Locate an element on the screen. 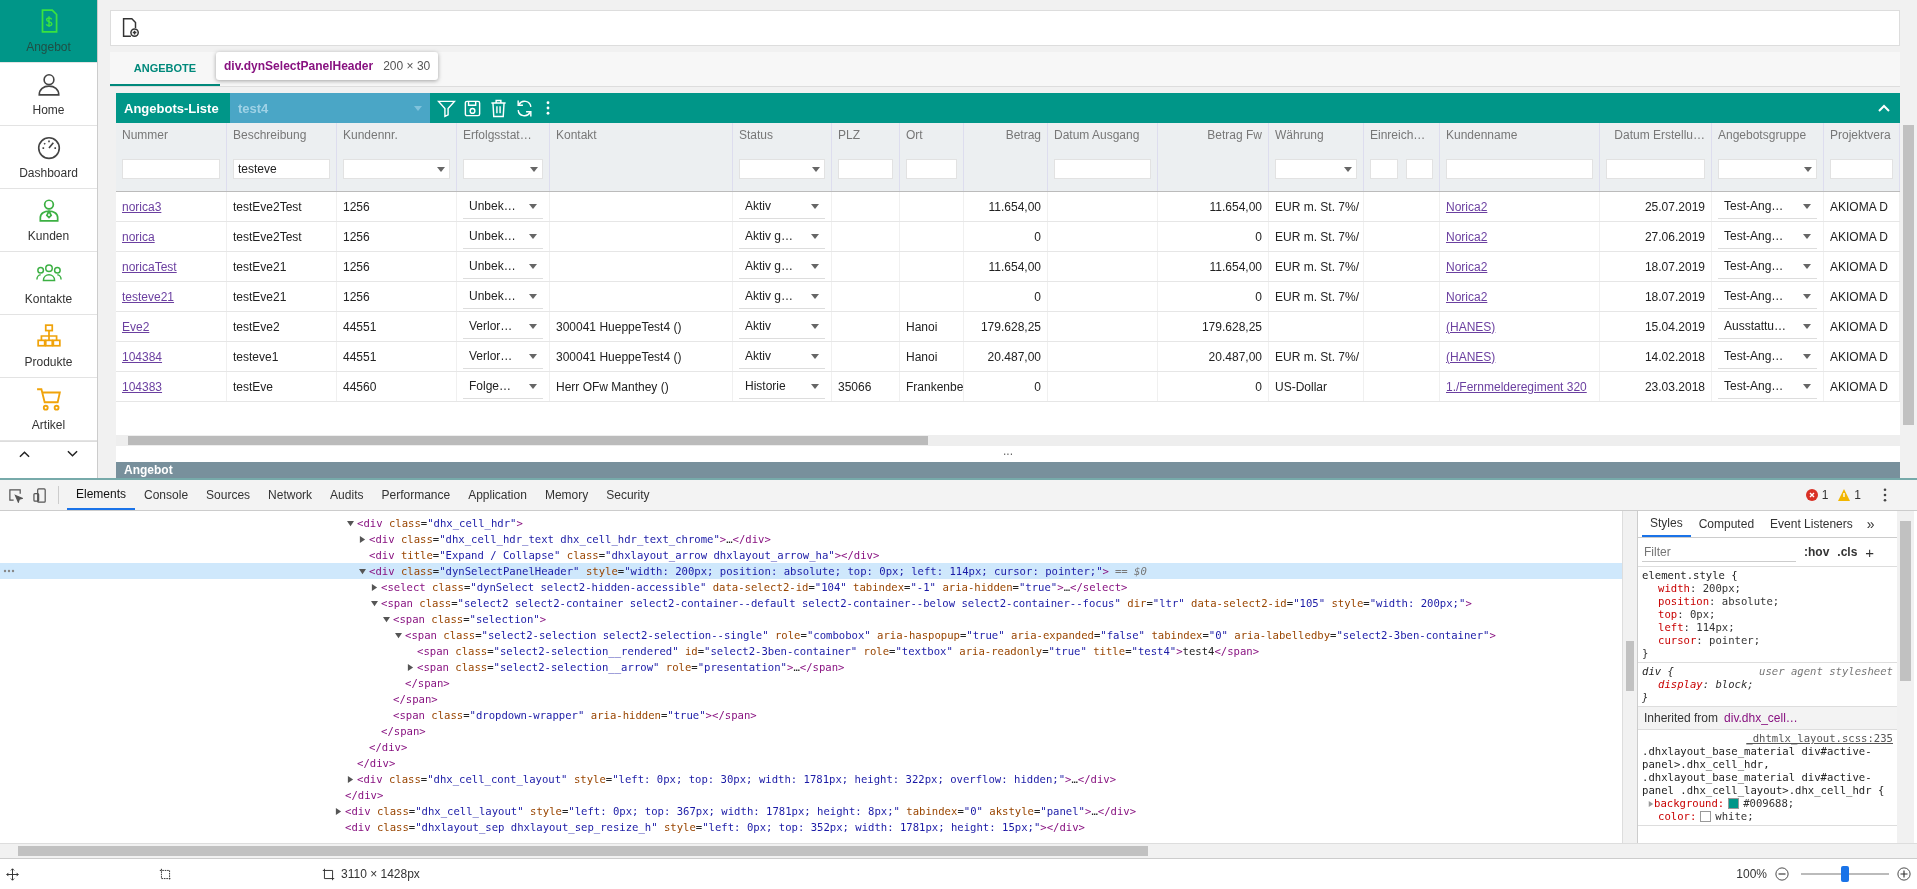 This screenshot has height=889, width=1917. error-count: 1 is located at coordinates (1825, 495).